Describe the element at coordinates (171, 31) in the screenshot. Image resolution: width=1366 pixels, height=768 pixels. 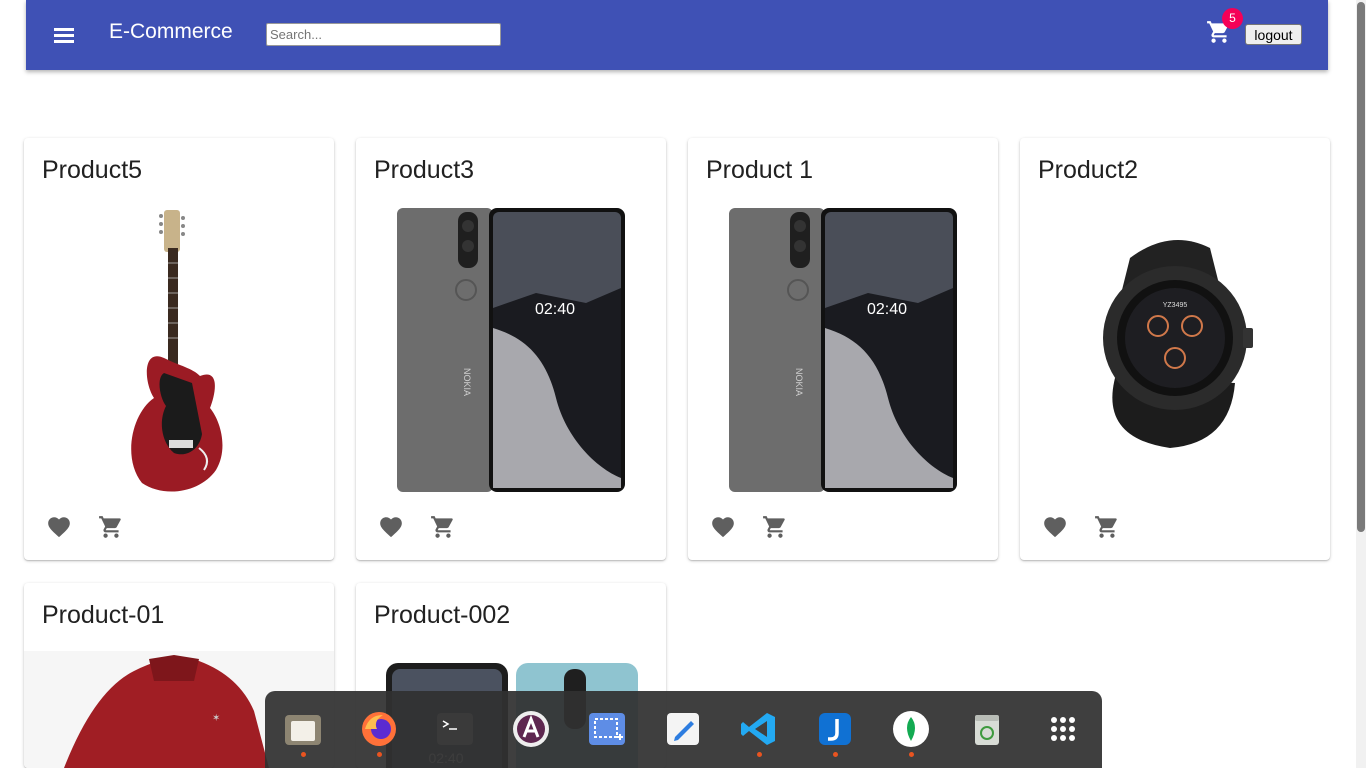
I see `app-title: E-Commerce` at that location.